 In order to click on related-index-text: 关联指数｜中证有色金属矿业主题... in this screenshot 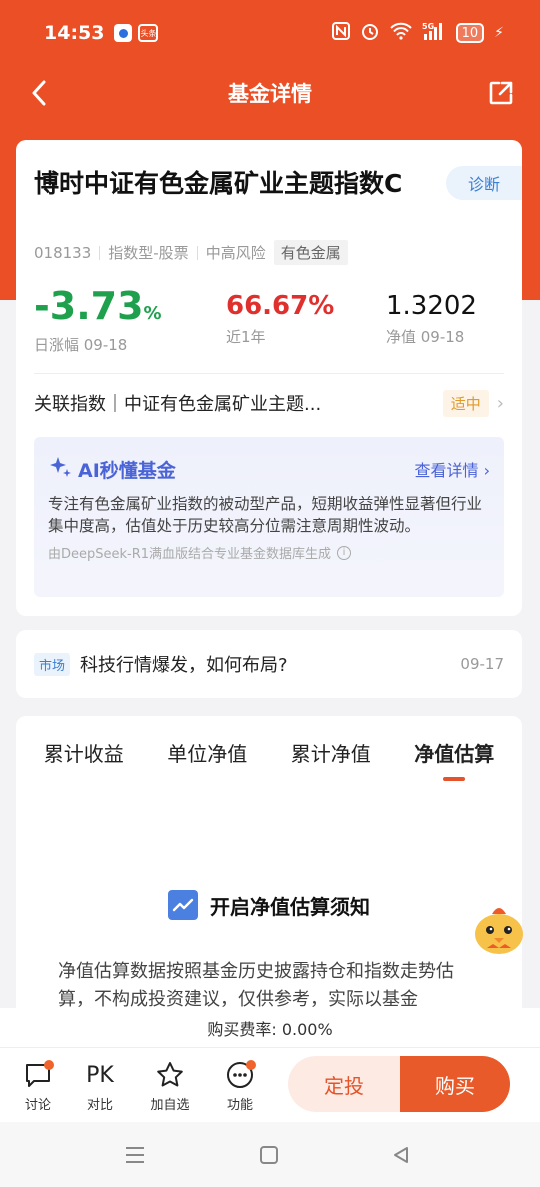, I will do `click(178, 404)`.